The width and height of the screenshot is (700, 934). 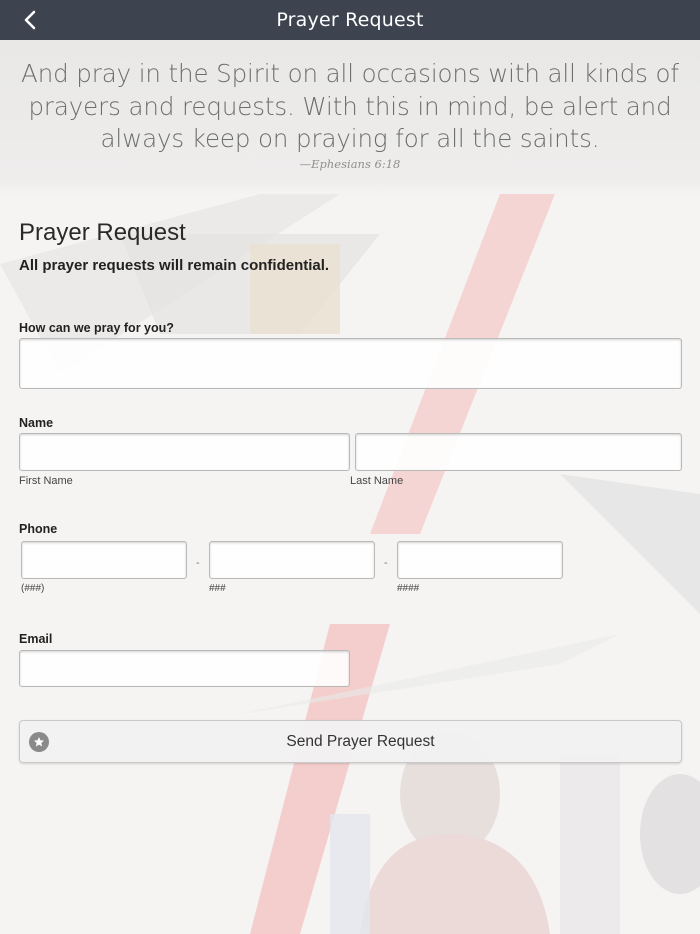 What do you see at coordinates (36, 423) in the screenshot?
I see `name-label: Name` at bounding box center [36, 423].